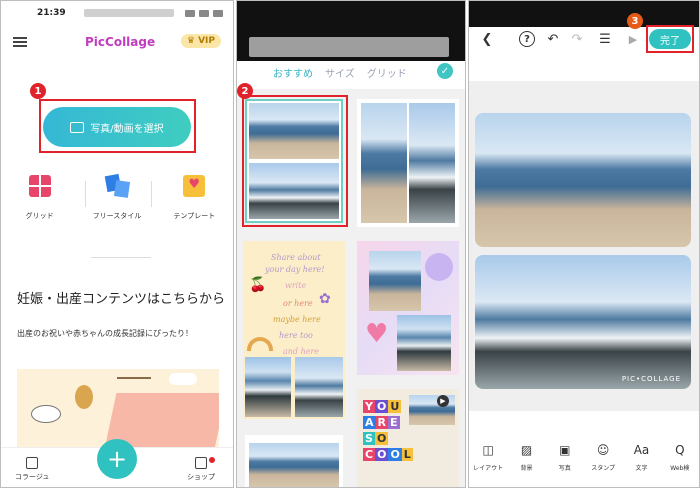 Image resolution: width=700 pixels, height=488 pixels. Describe the element at coordinates (260, 344) in the screenshot. I see `rainbow-icon` at that location.